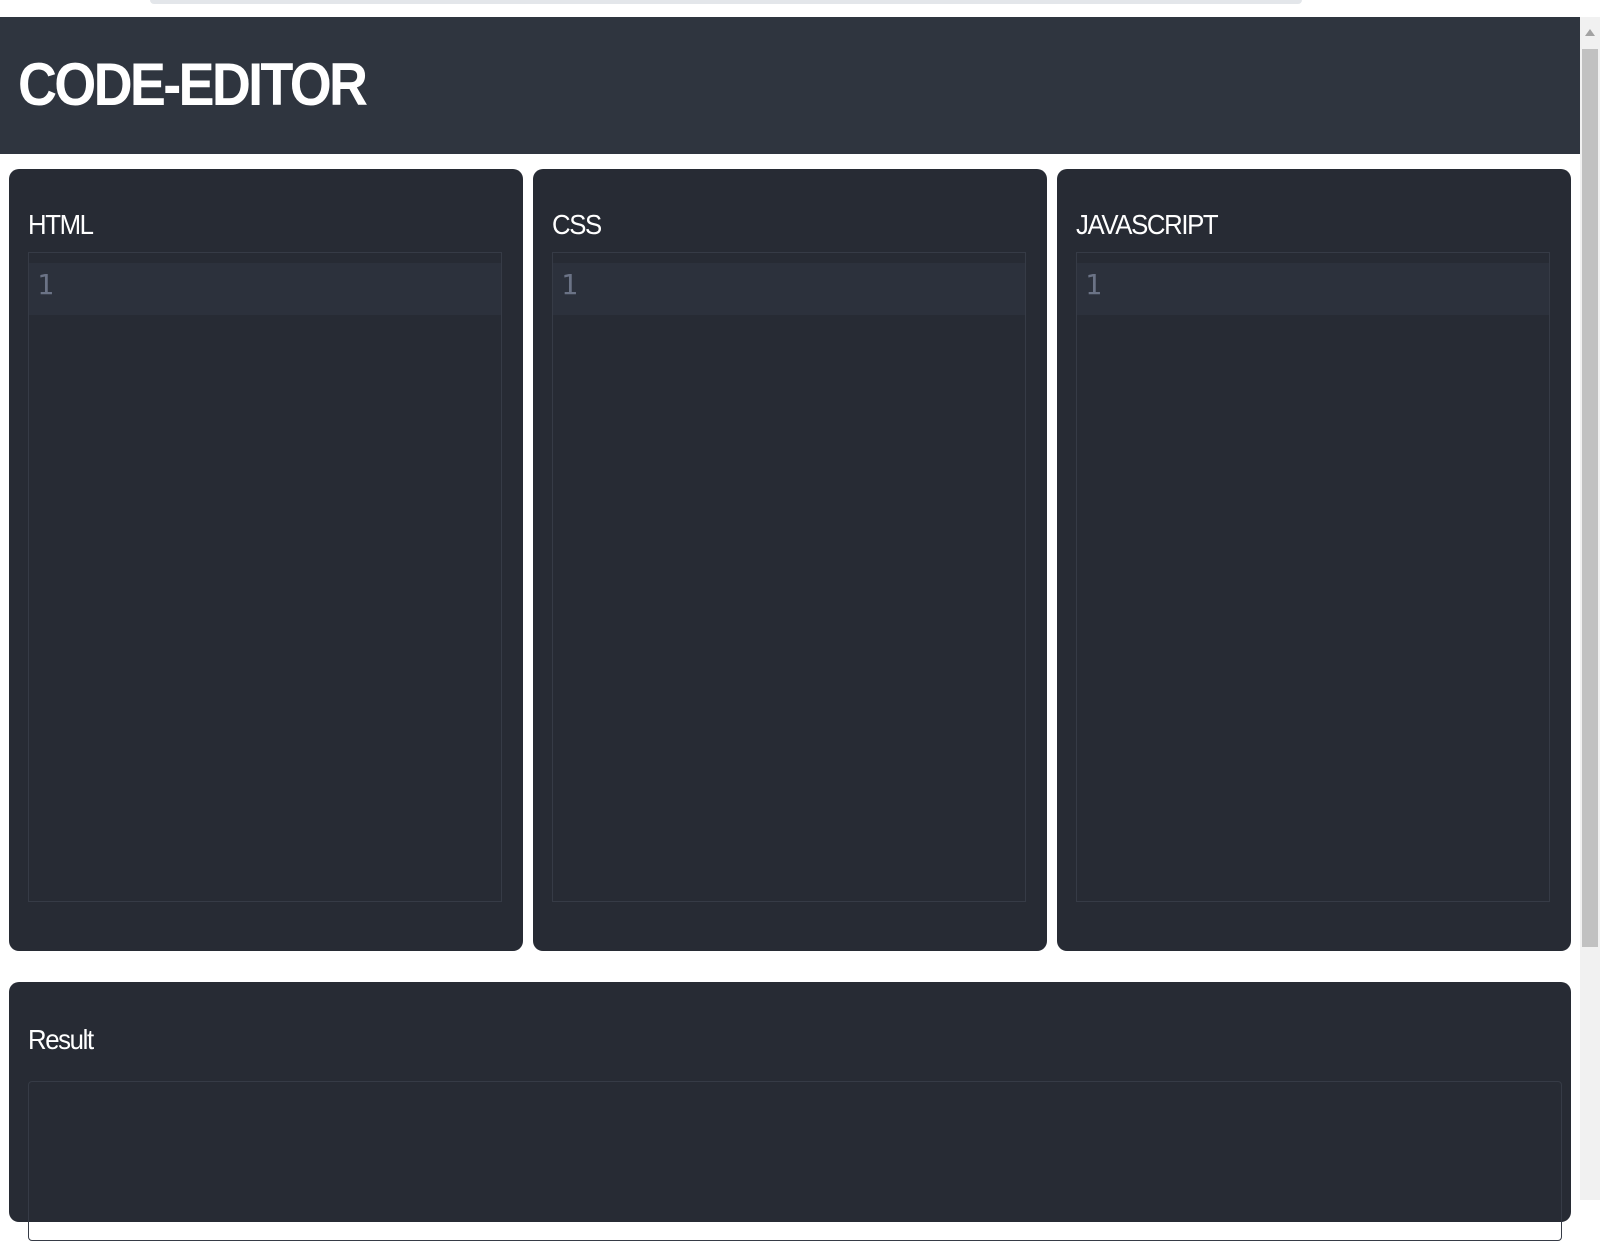  Describe the element at coordinates (808, 289) in the screenshot. I see `css-code-area` at that location.